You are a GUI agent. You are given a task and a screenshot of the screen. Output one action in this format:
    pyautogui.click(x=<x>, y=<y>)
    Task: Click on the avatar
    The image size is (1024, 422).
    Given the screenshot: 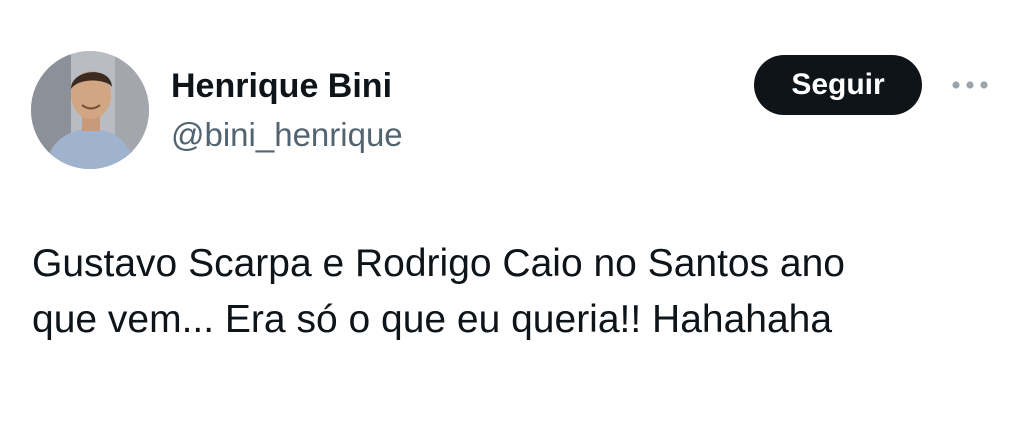 What is the action you would take?
    pyautogui.click(x=90, y=110)
    